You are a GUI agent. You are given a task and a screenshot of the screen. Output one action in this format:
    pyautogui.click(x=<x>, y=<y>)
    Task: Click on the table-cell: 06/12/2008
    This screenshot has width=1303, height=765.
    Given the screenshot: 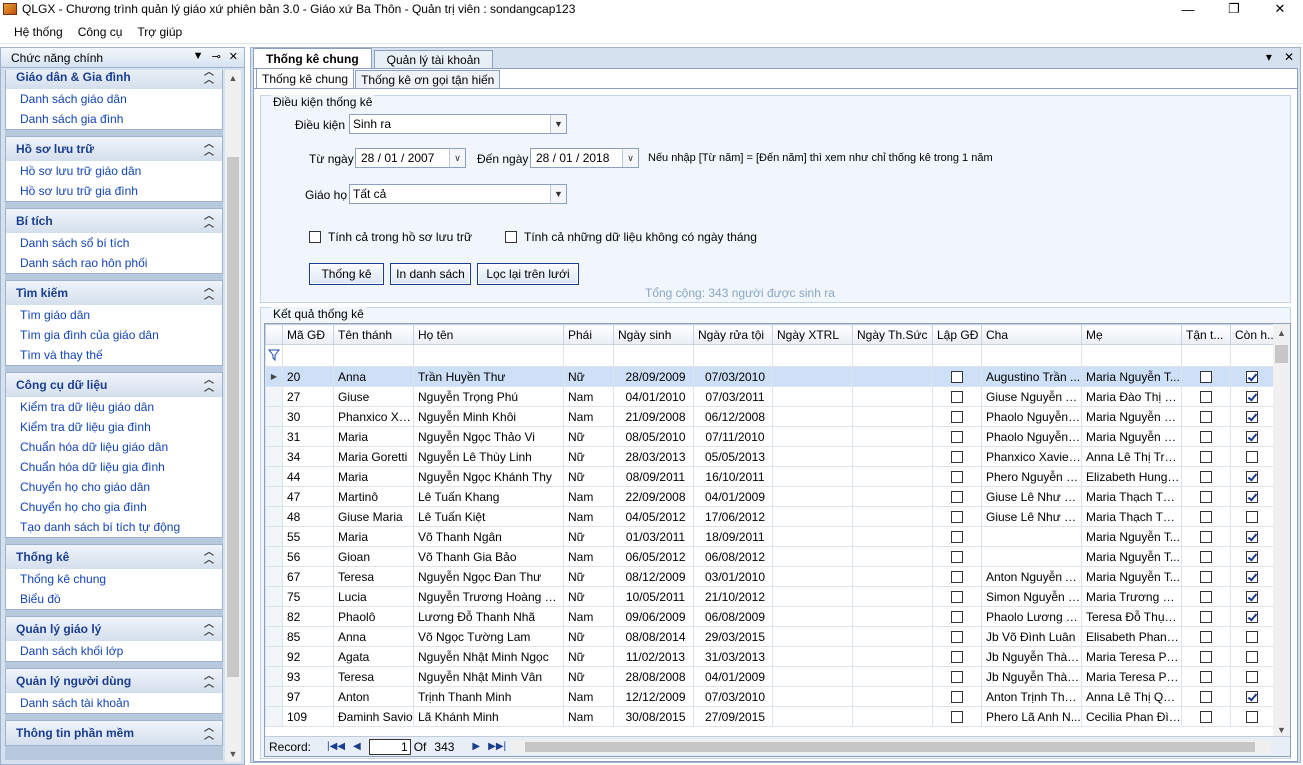 What is the action you would take?
    pyautogui.click(x=733, y=416)
    